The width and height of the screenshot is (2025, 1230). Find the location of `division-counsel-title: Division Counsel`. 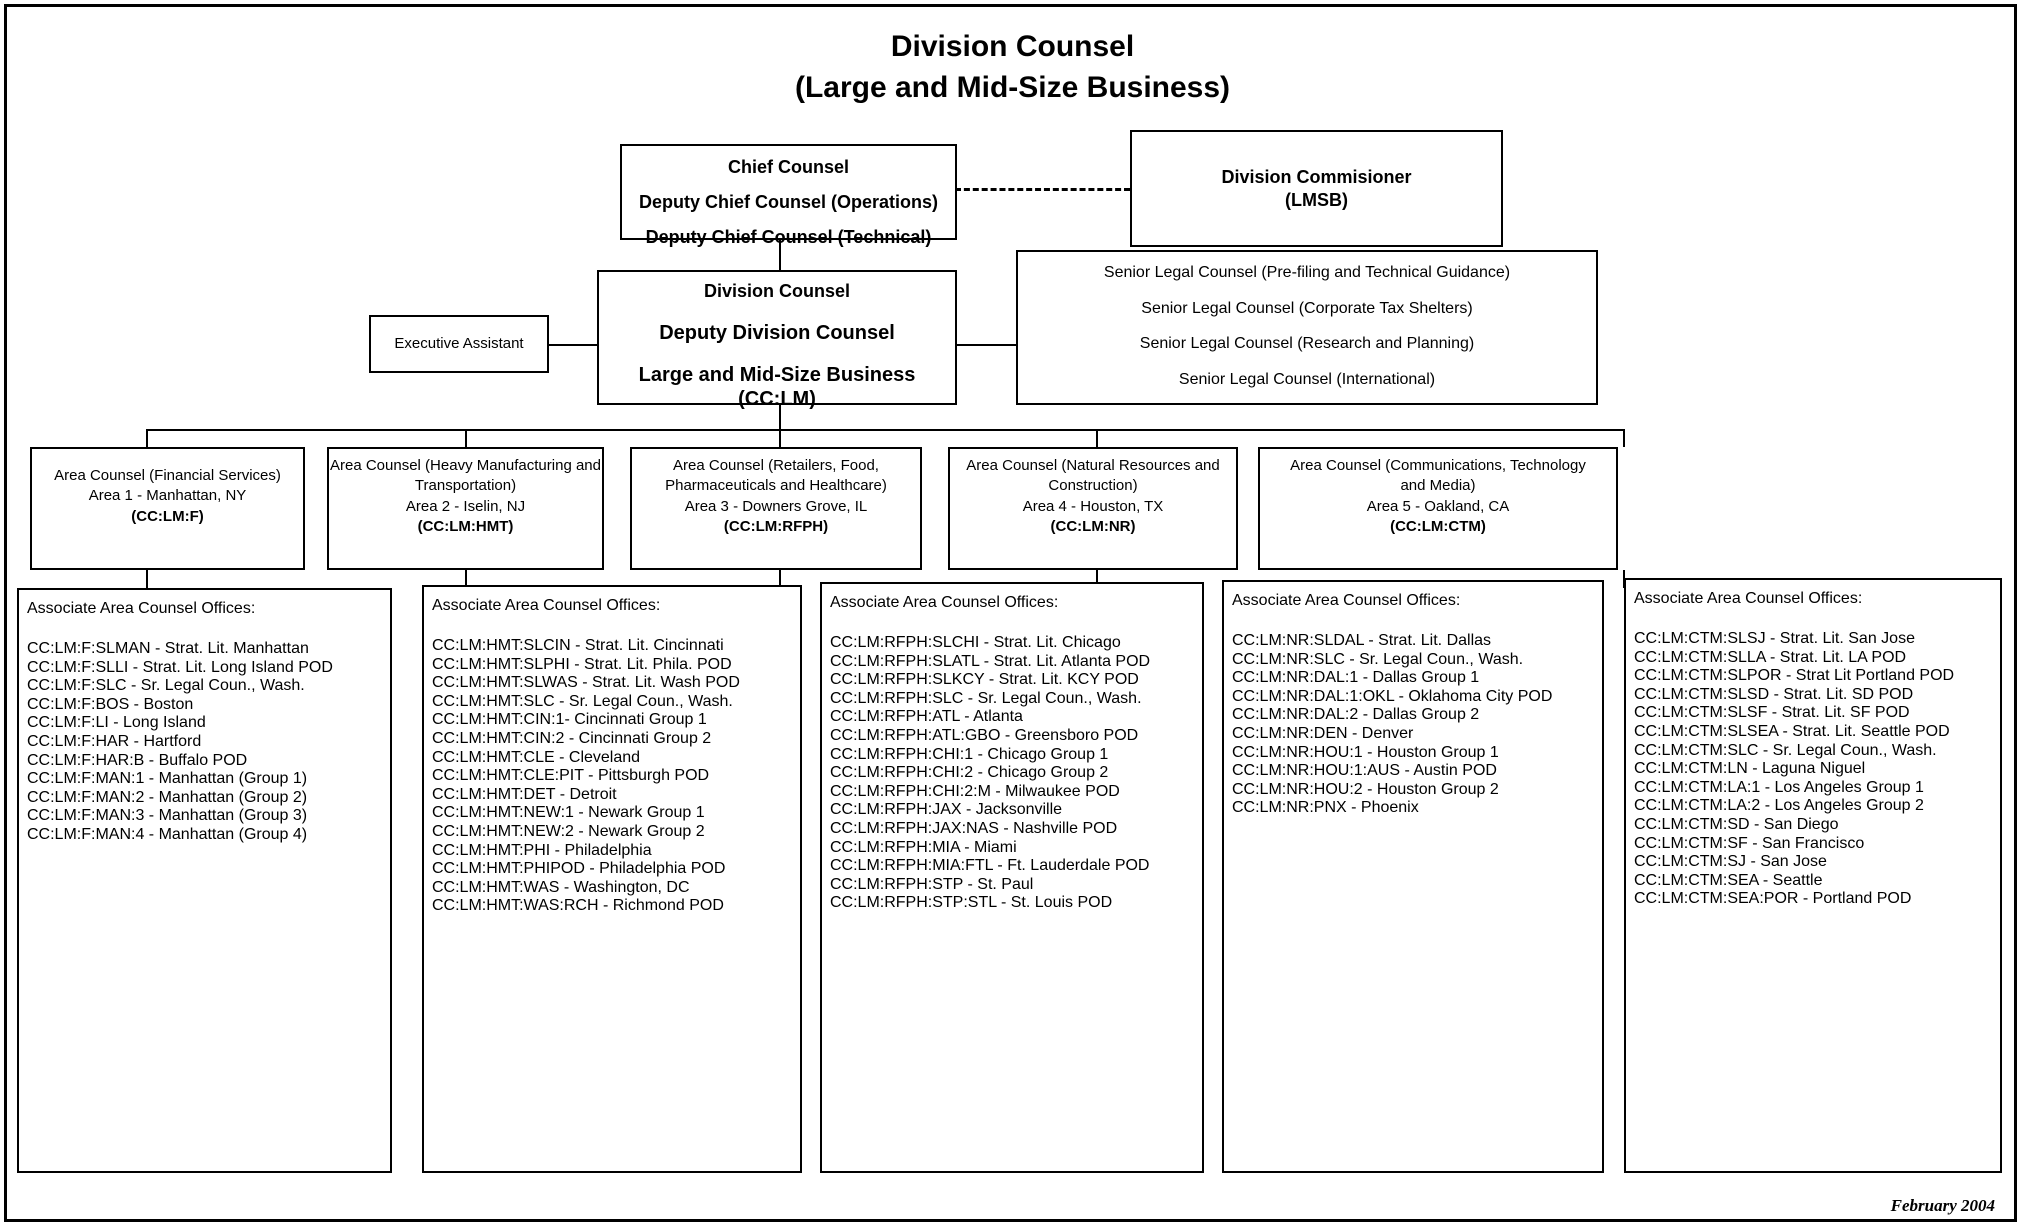

division-counsel-title: Division Counsel is located at coordinates (777, 291).